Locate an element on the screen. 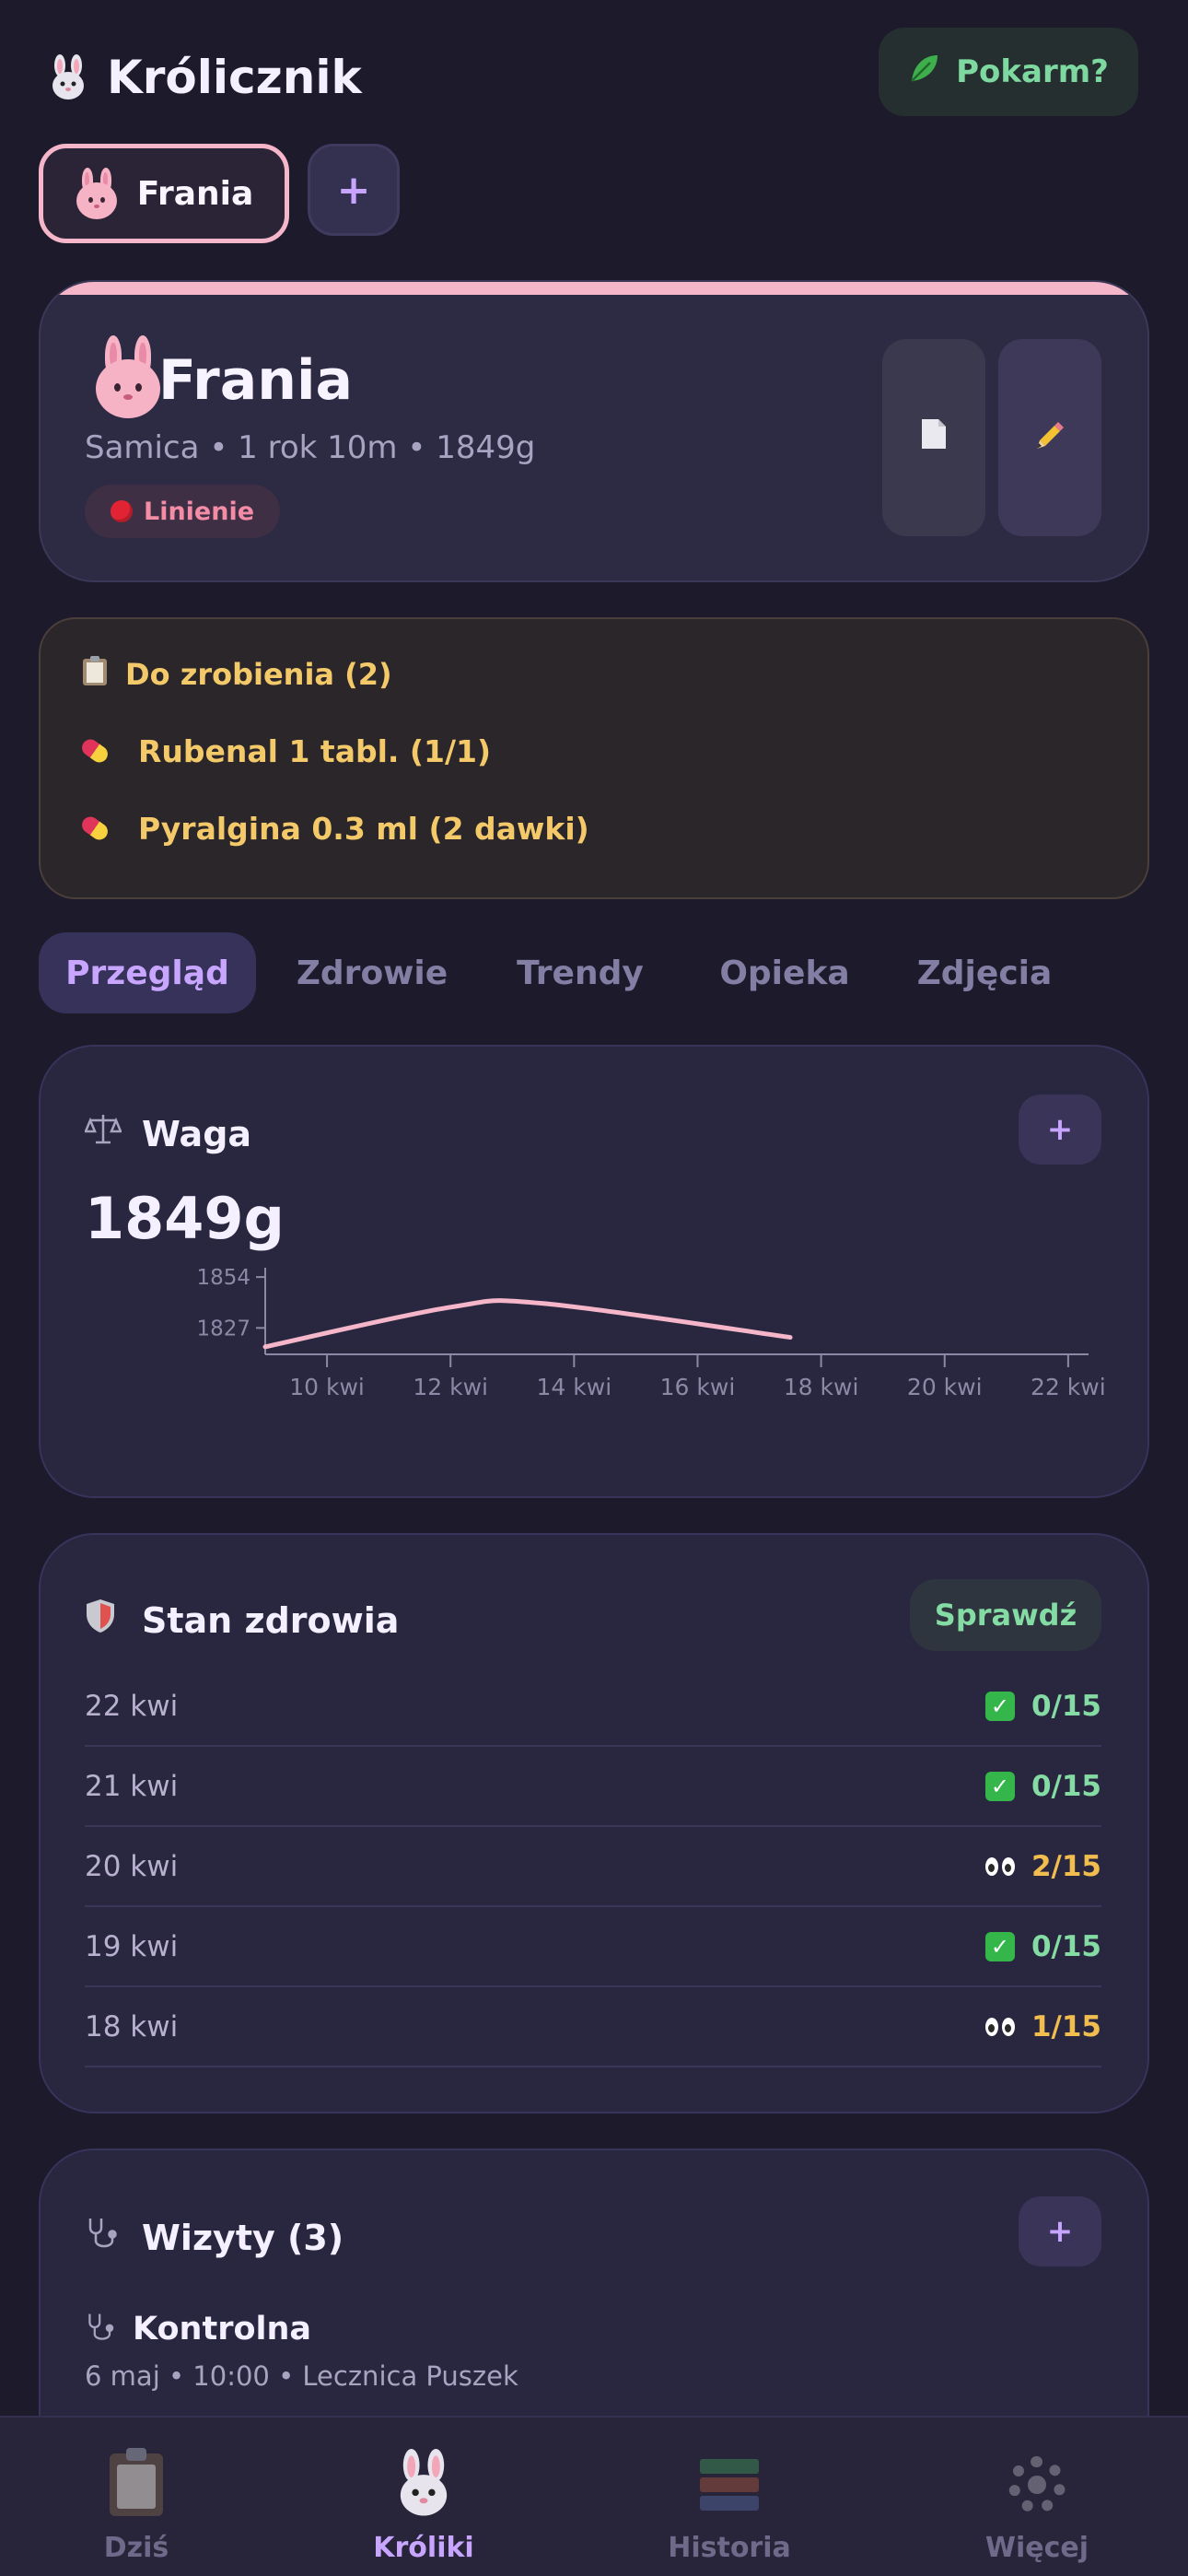 The image size is (1188, 2576). chart-x-tick-label: 12 kwi is located at coordinates (451, 1387).